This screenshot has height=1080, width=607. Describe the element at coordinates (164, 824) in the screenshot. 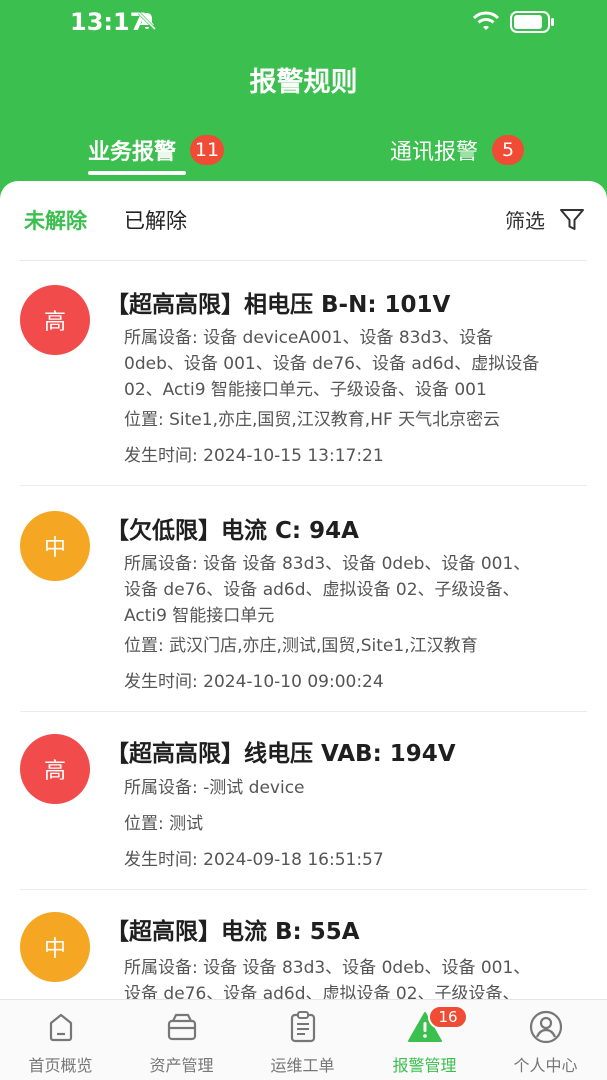

I see `alarm-location: 位置: 测试` at that location.